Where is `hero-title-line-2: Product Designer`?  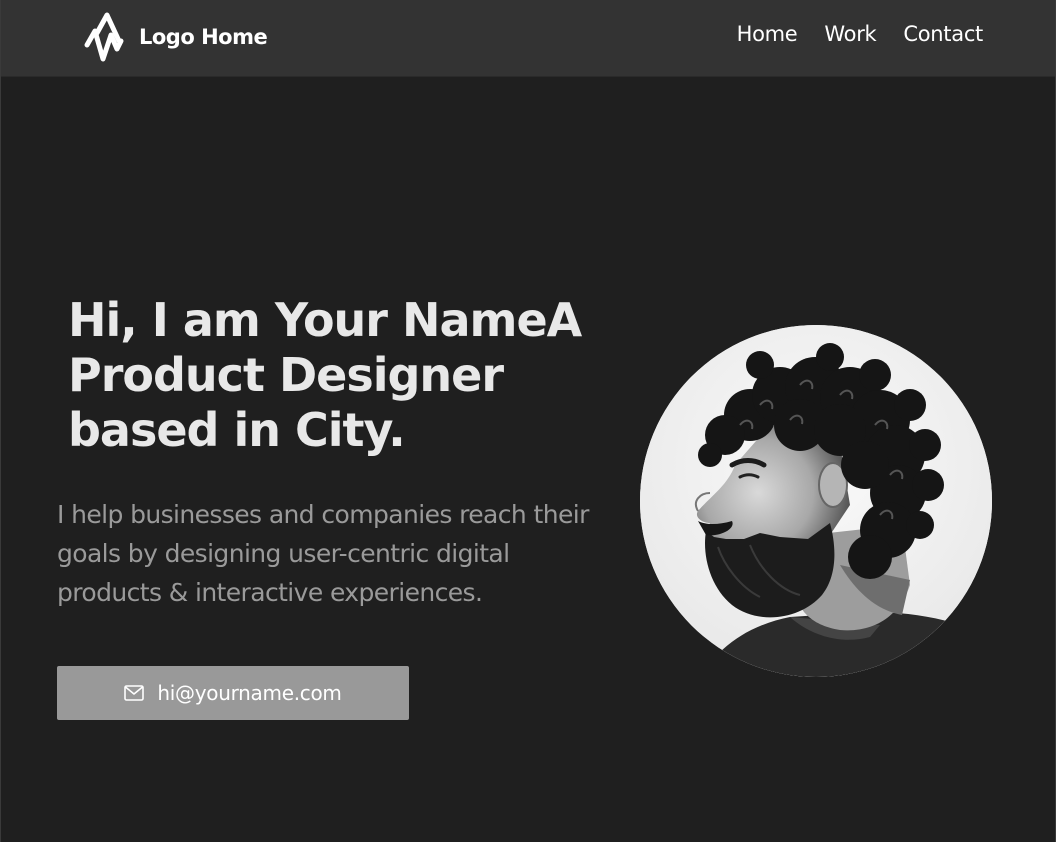 hero-title-line-2: Product Designer is located at coordinates (286, 375).